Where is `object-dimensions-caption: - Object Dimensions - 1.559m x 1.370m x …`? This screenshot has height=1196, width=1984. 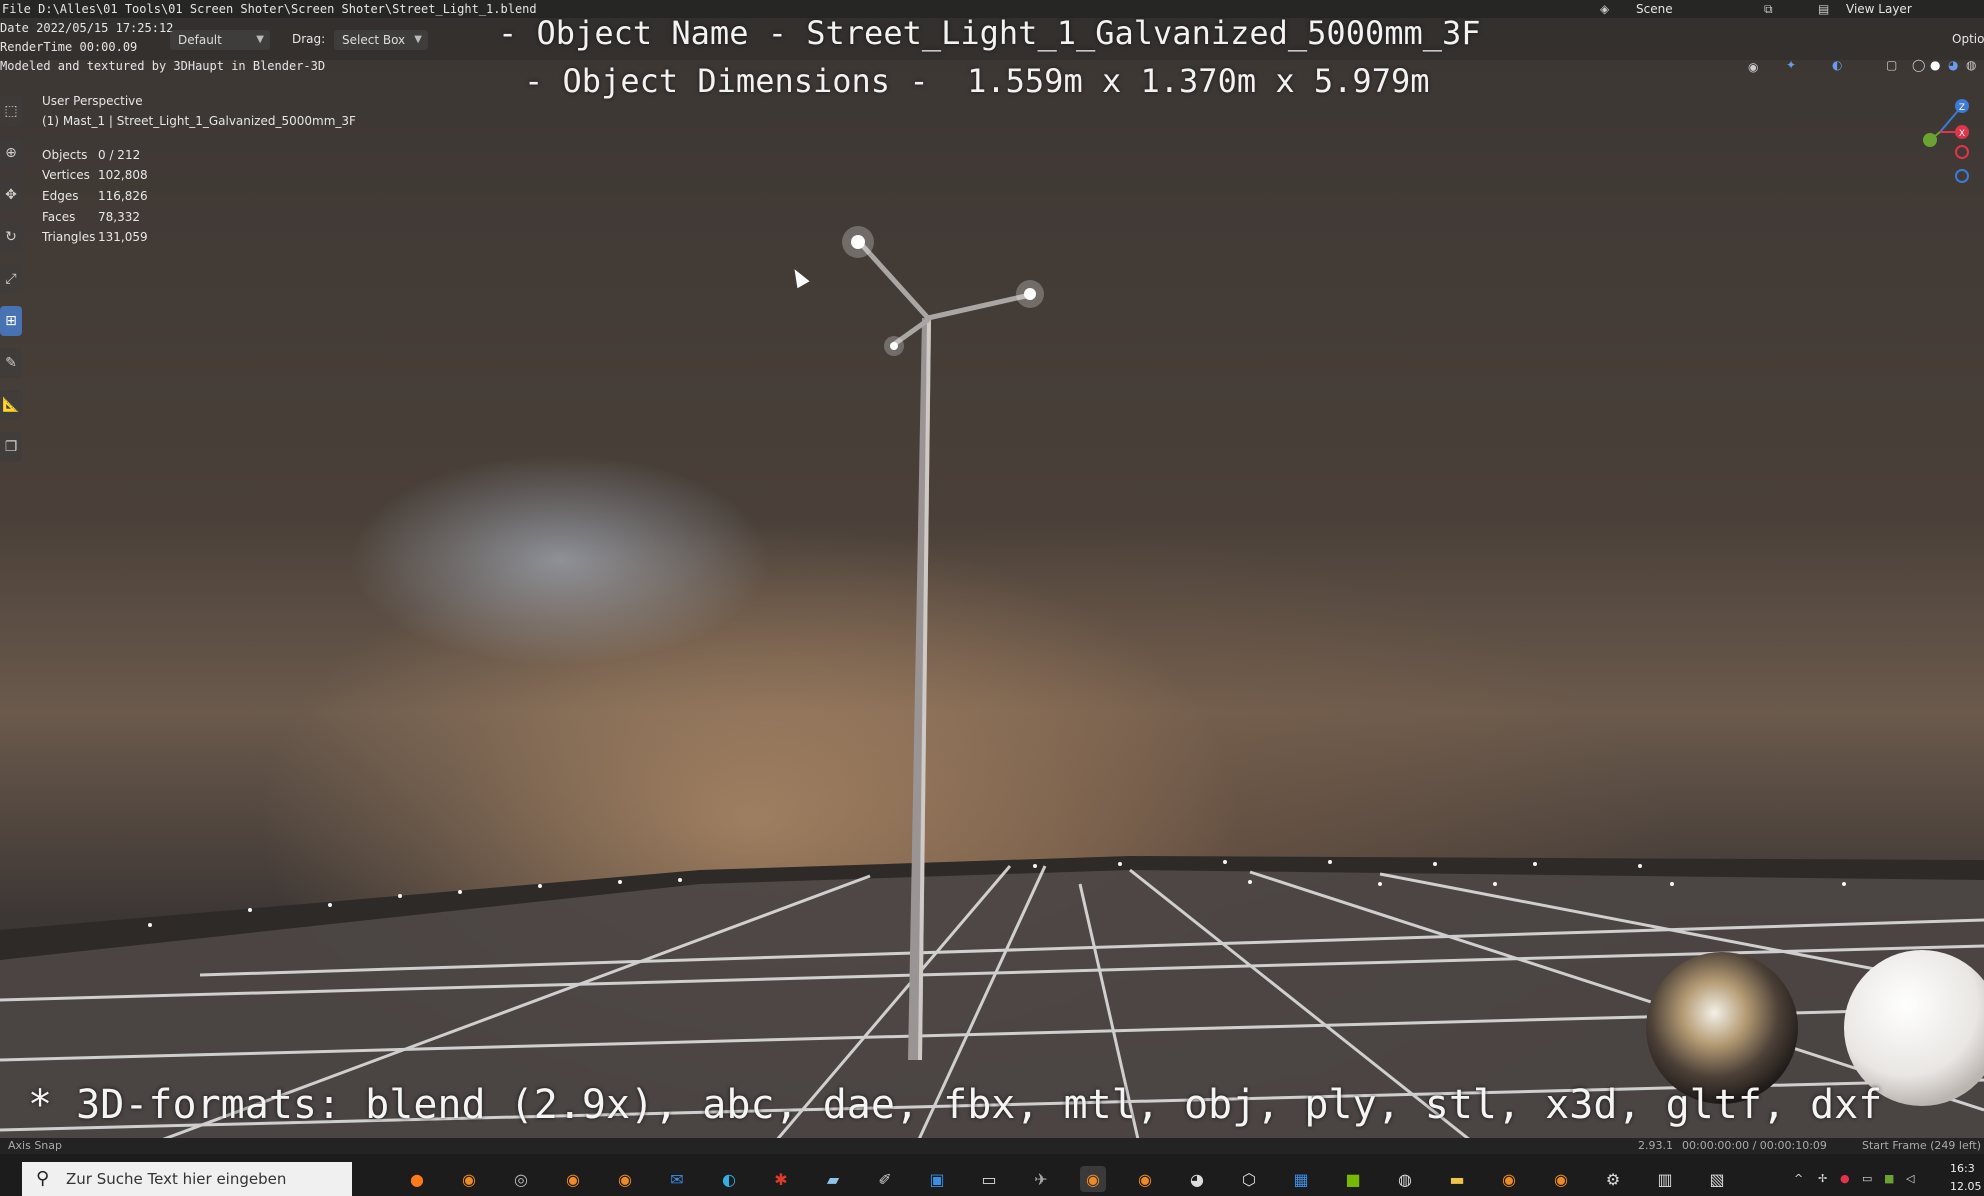 object-dimensions-caption: - Object Dimensions - 1.559m x 1.370m x … is located at coordinates (977, 81).